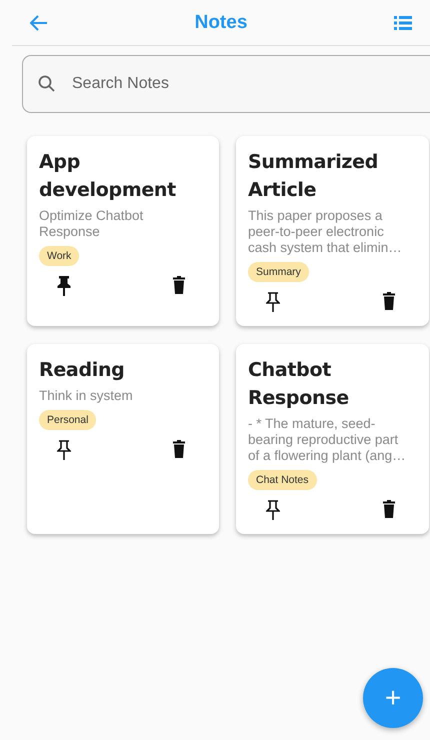 Image resolution: width=430 pixels, height=740 pixels. Describe the element at coordinates (282, 480) in the screenshot. I see `note-tag: Chat Notes` at that location.